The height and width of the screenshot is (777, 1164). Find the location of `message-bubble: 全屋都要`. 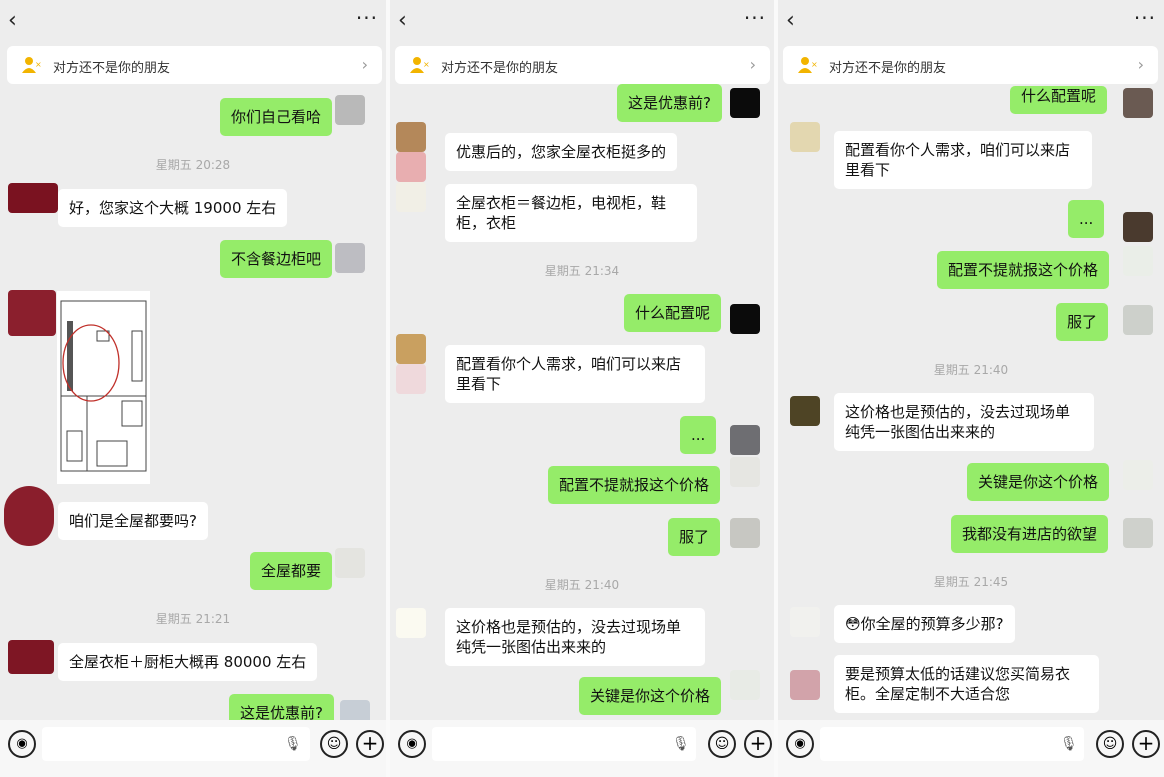

message-bubble: 全屋都要 is located at coordinates (291, 571).